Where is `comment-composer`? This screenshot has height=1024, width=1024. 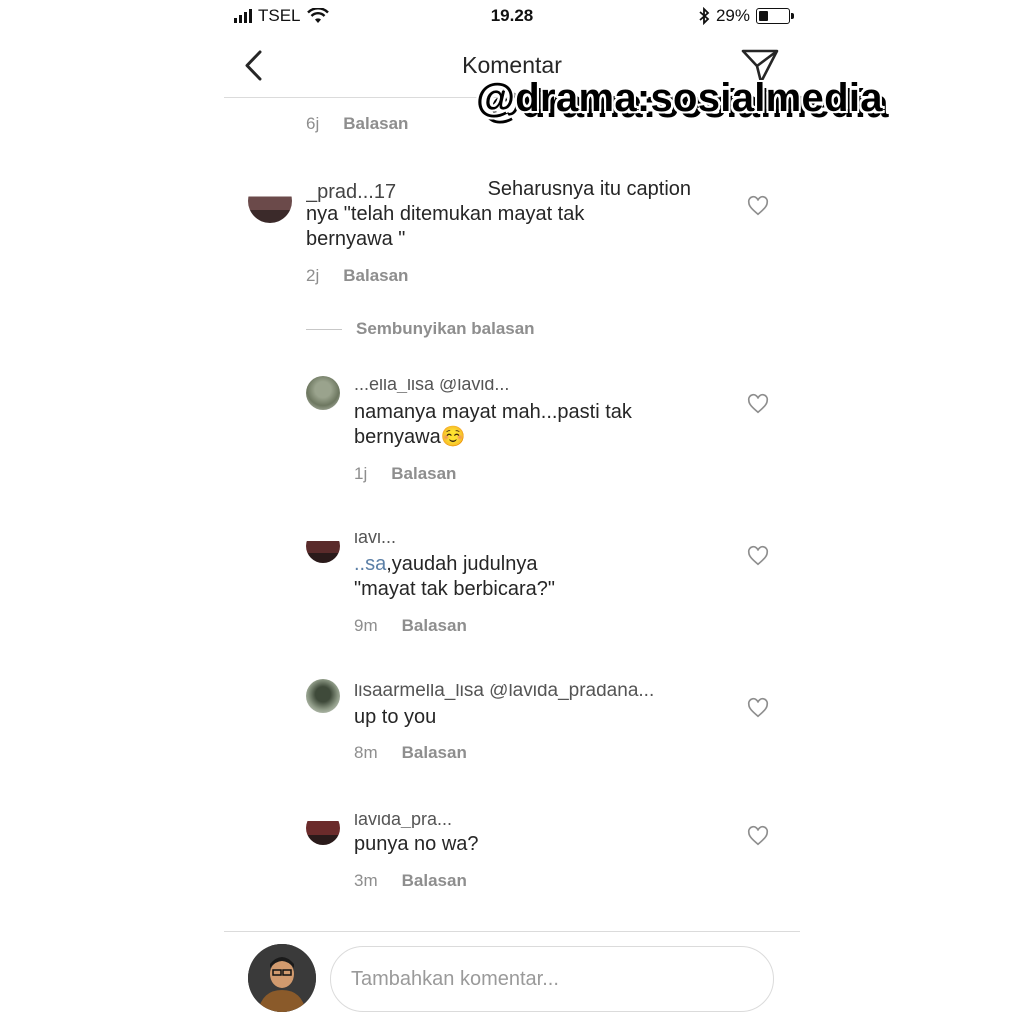
comment-composer is located at coordinates (512, 977).